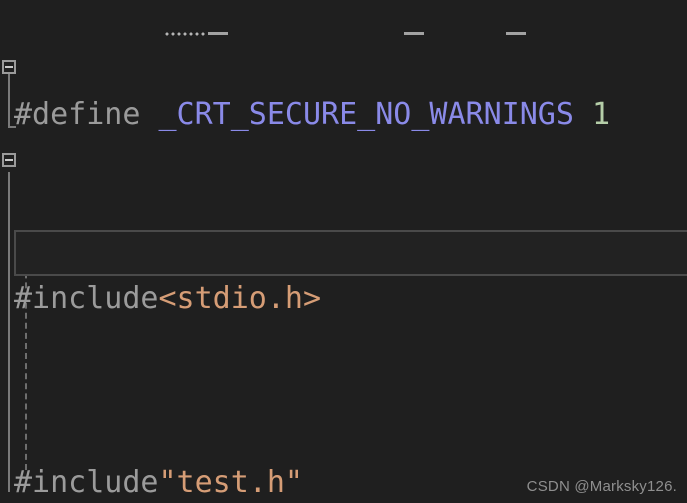 This screenshot has height=503, width=687. I want to click on suggestion-squiggle-icon, so click(186, 34).